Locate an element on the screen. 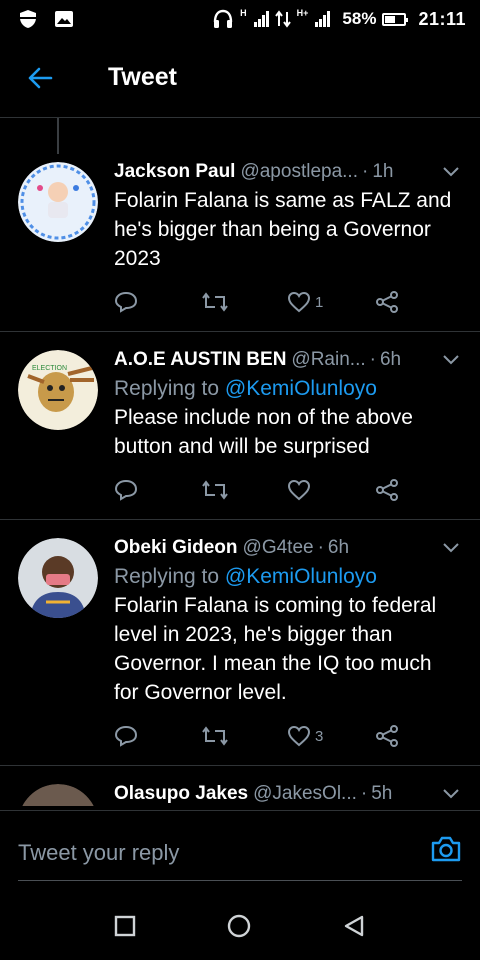 This screenshot has width=480, height=960. arrow-left-icon is located at coordinates (40, 77).